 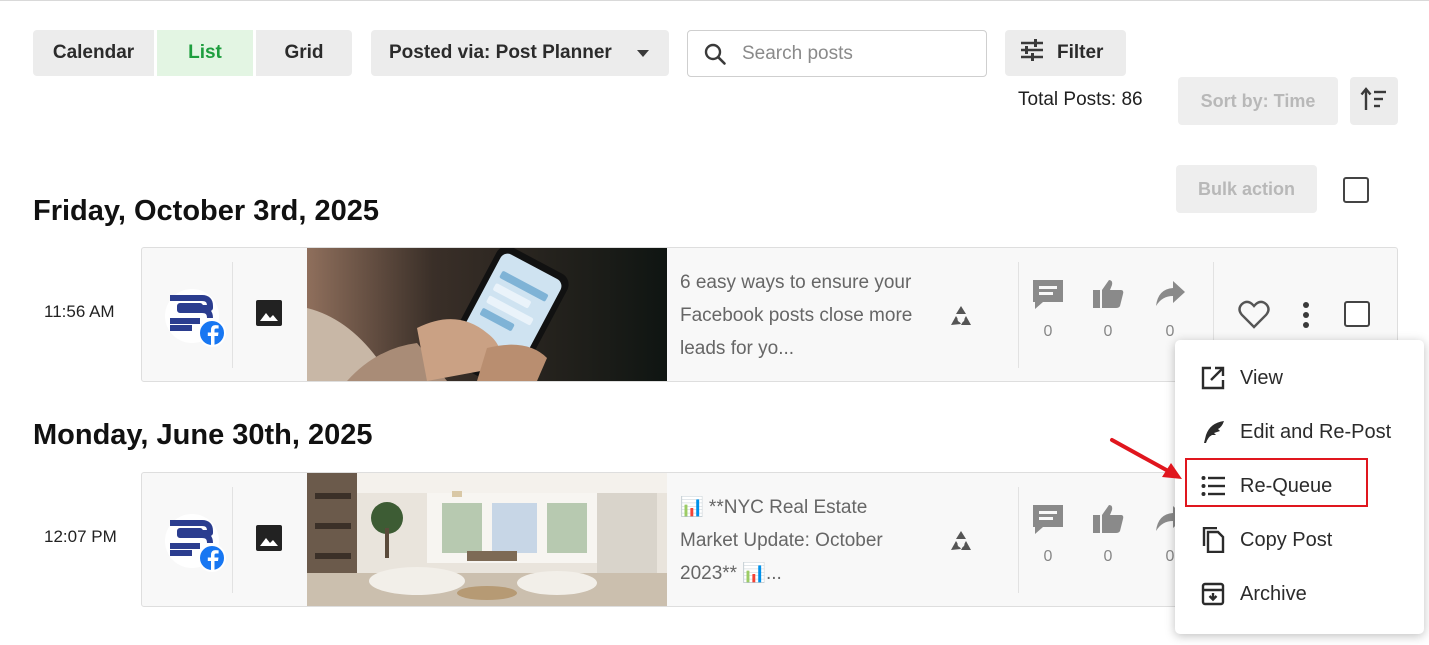 What do you see at coordinates (304, 53) in the screenshot?
I see `view-grid-button: Grid` at bounding box center [304, 53].